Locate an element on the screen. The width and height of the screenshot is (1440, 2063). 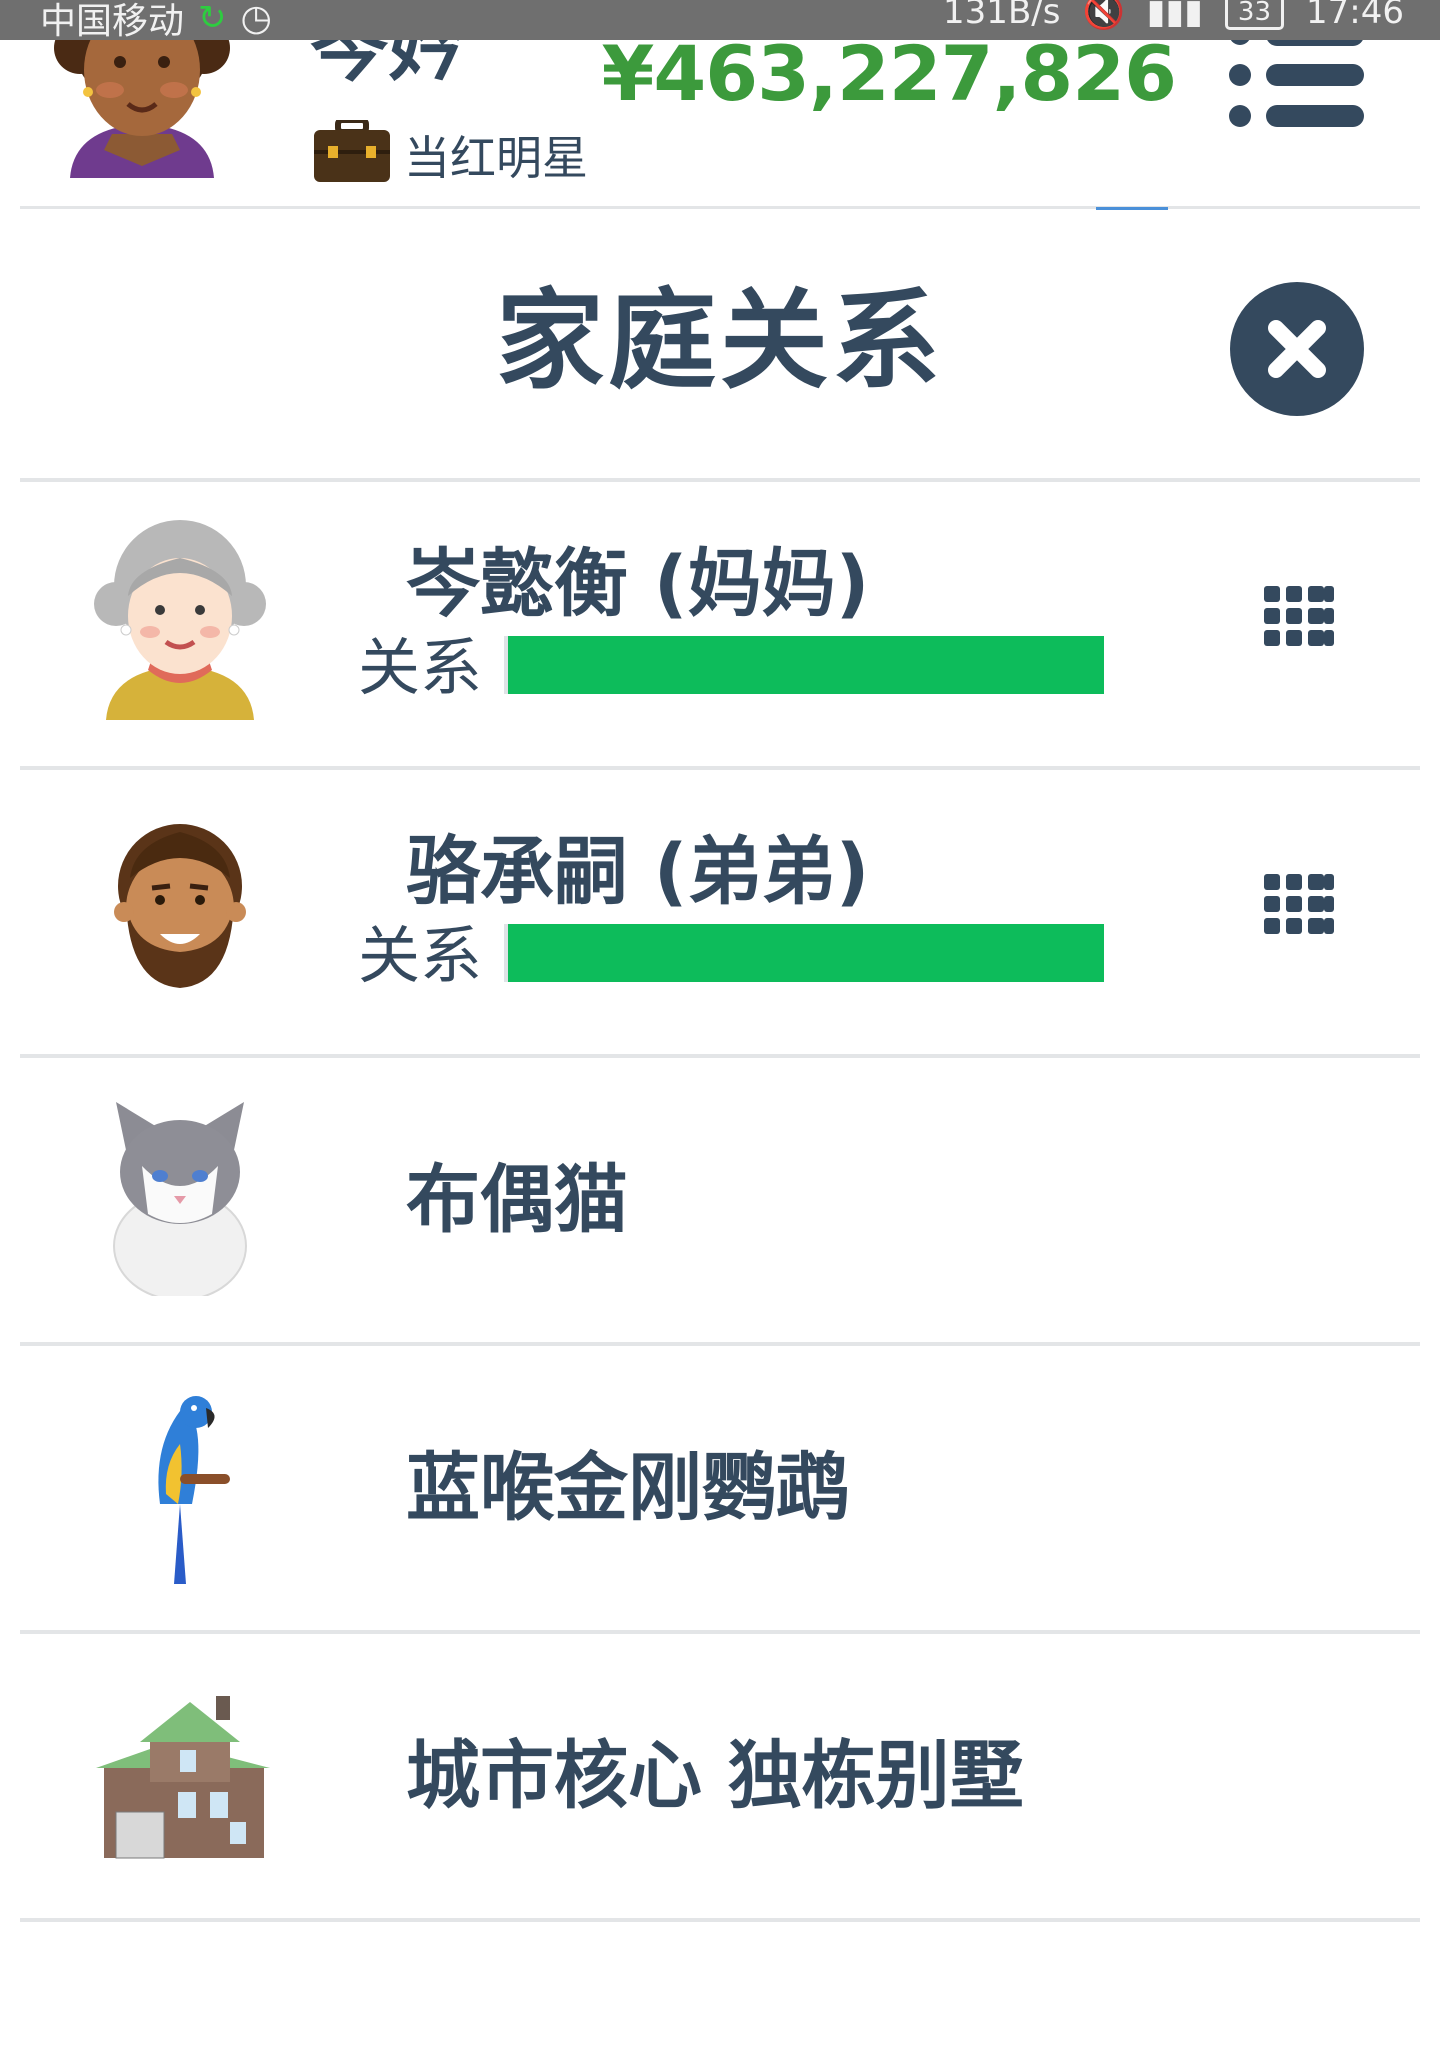
signal-icon: ▮▮▮ is located at coordinates (1174, 16).